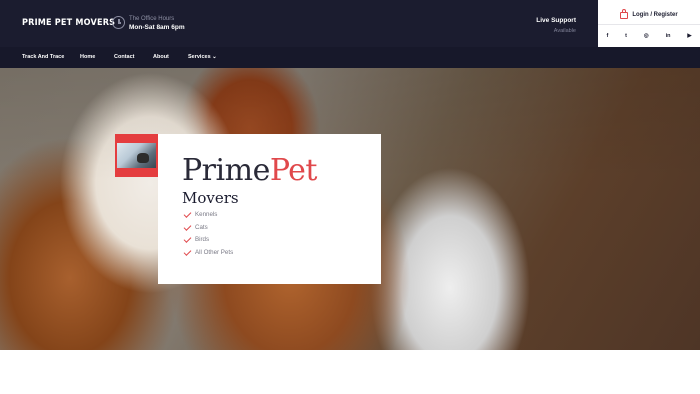  Describe the element at coordinates (689, 36) in the screenshot. I see `youtube-icon: ▶` at that location.